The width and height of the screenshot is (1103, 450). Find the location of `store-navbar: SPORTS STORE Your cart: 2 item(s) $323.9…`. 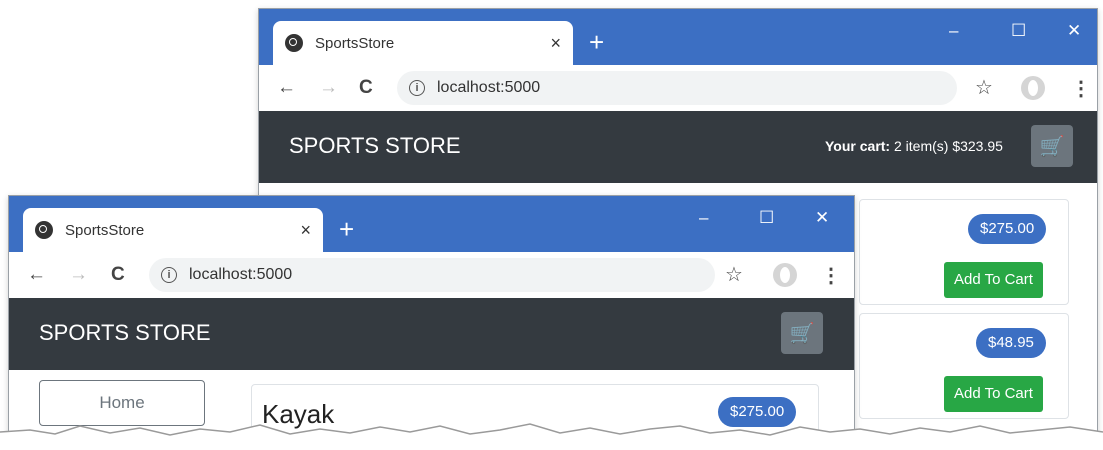

store-navbar: SPORTS STORE Your cart: 2 item(s) $323.9… is located at coordinates (678, 147).